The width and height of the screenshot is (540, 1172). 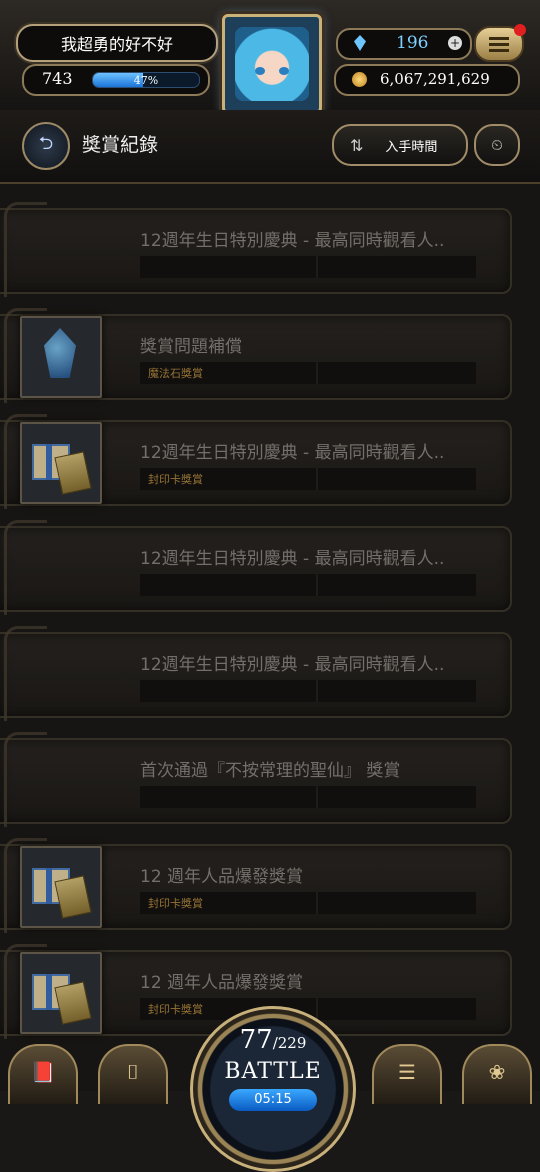 I want to click on reward-title: 首次通過『不按常理的聖仙』 獎賞, so click(x=270, y=771).